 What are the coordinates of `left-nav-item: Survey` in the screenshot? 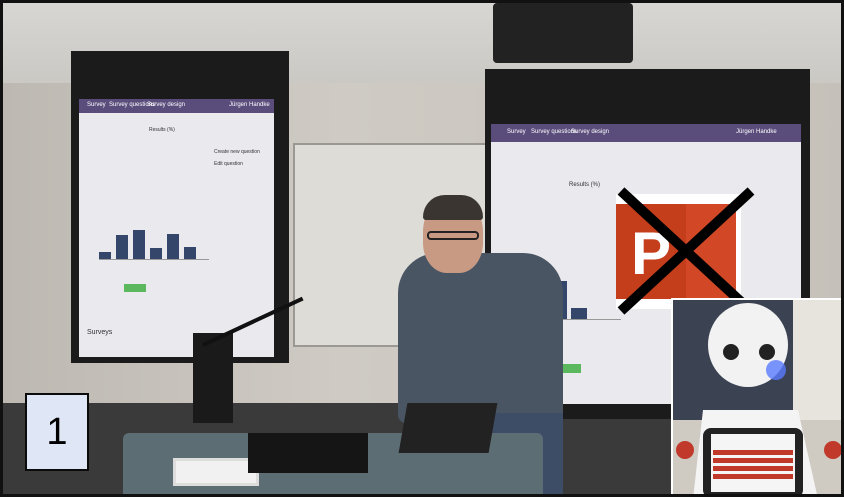 It's located at (96, 105).